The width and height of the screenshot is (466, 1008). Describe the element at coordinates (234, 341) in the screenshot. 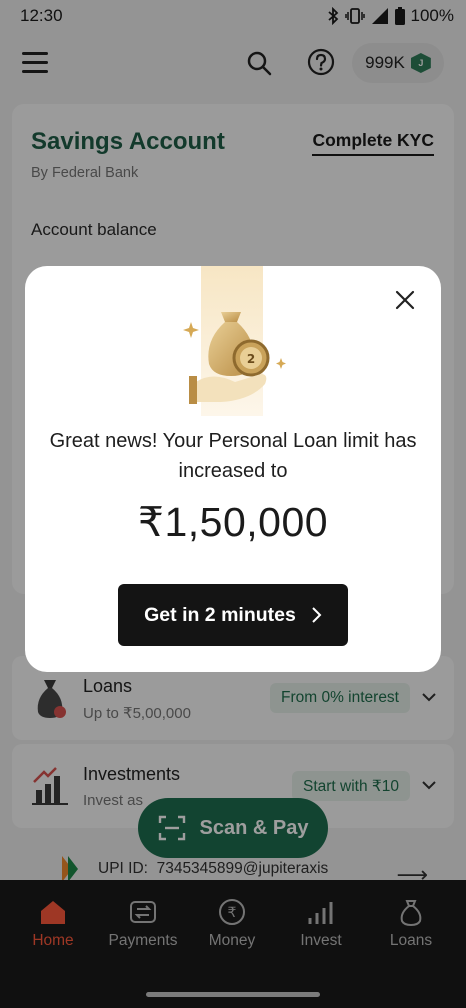

I see `money-bag-hand-icon: 2` at that location.